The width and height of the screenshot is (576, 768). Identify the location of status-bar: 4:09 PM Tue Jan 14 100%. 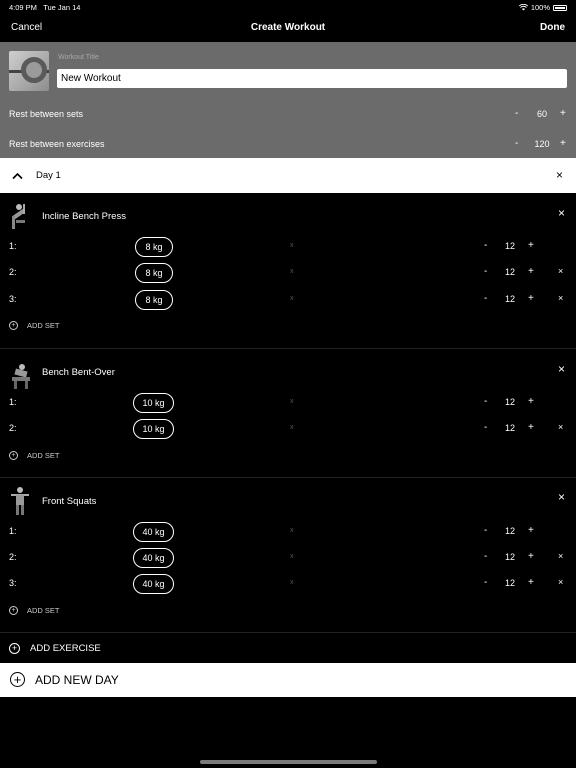
(288, 7).